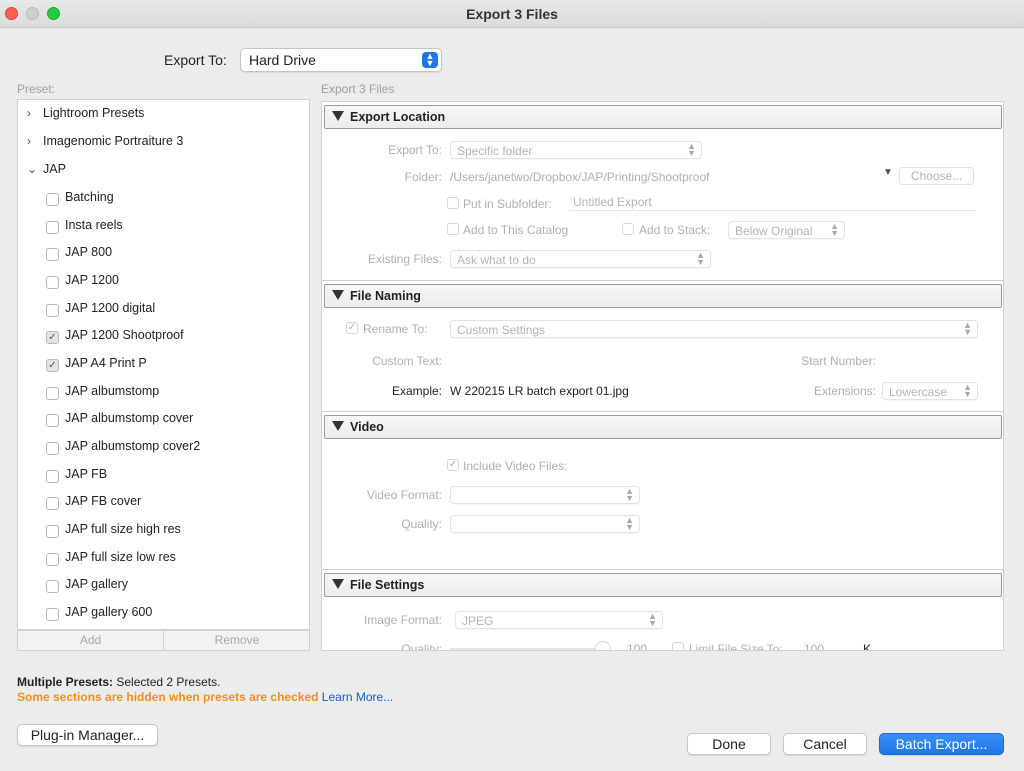  I want to click on video-quality-label: Quality:, so click(421, 524).